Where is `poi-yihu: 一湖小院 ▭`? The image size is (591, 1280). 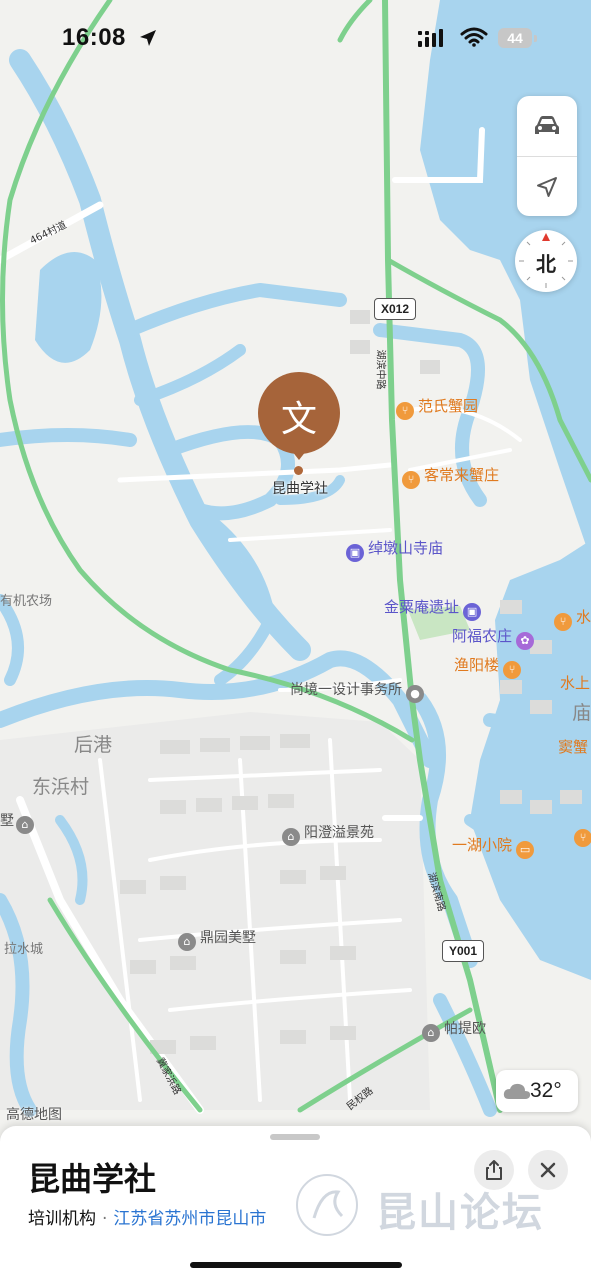 poi-yihu: 一湖小院 ▭ is located at coordinates (495, 846).